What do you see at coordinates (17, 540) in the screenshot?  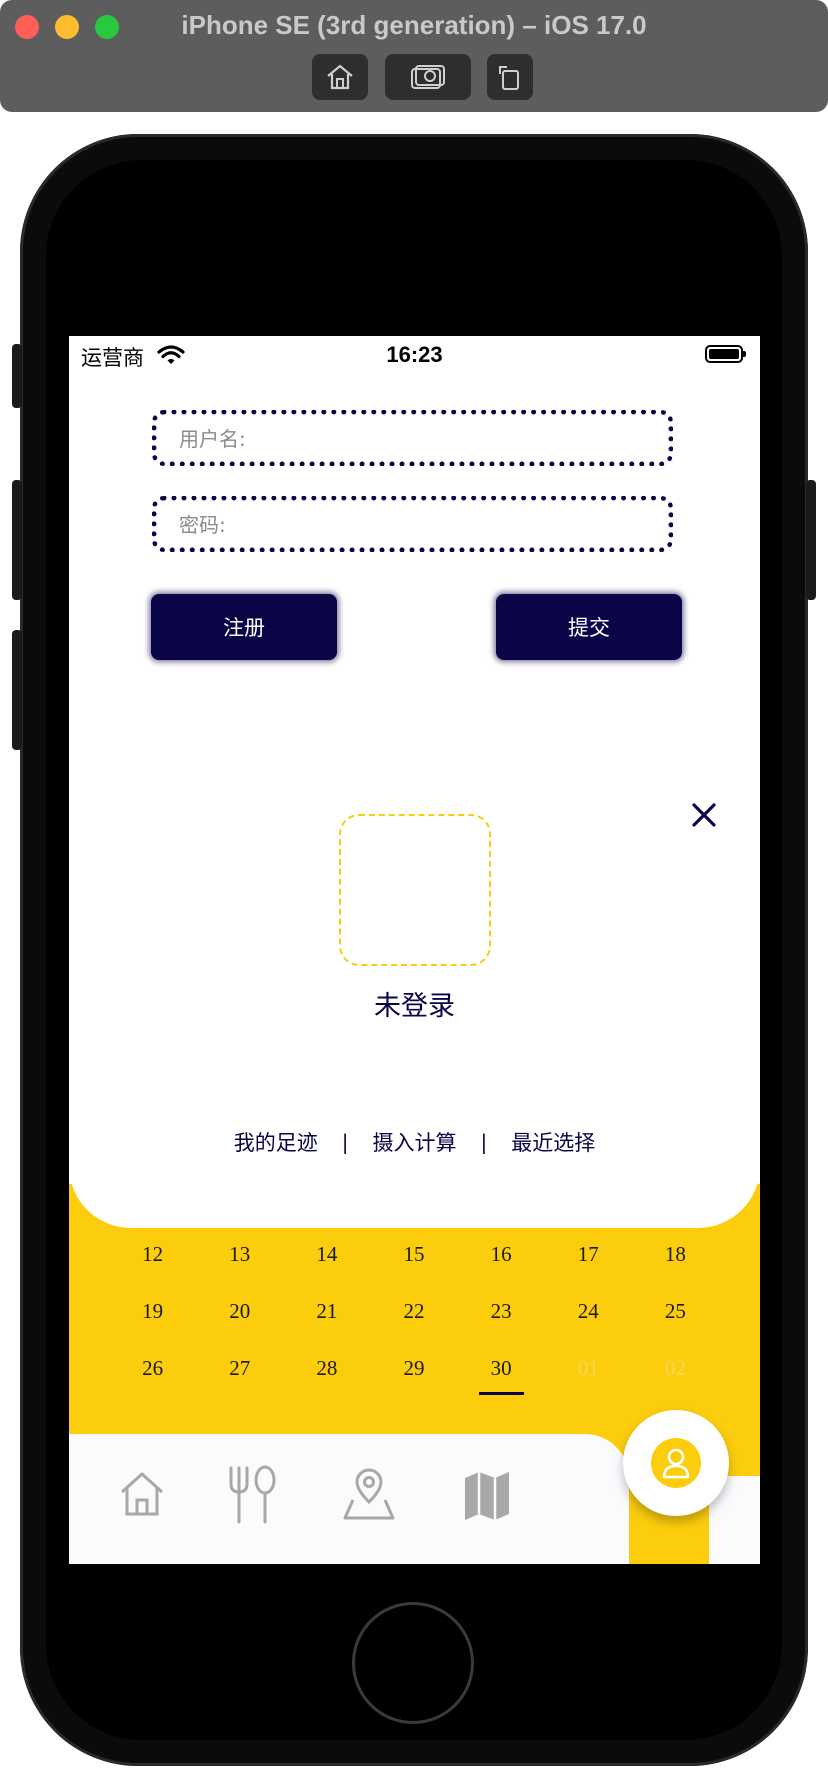 I see `volume-up-button` at bounding box center [17, 540].